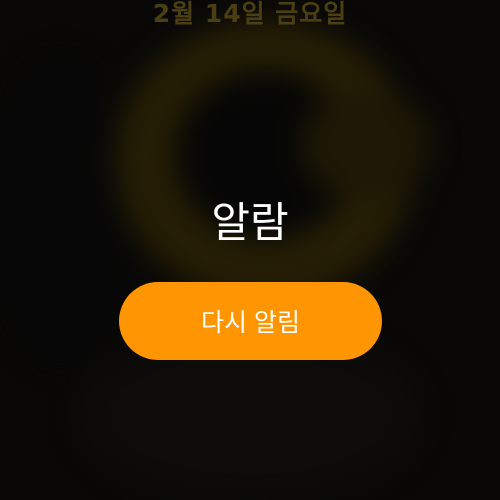  I want to click on alarm-title: 알람, so click(250, 222).